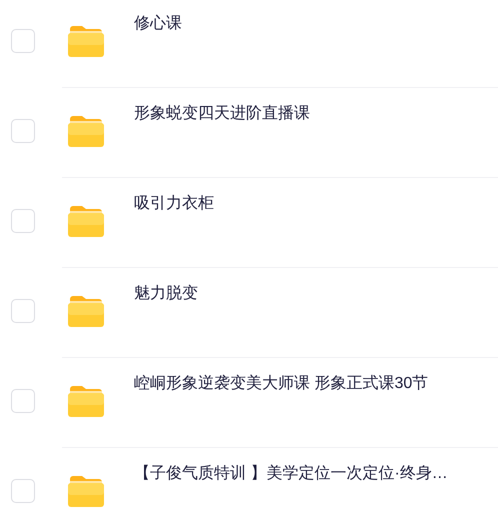 This screenshot has width=498, height=518. I want to click on folder-name: 魅力脱变, so click(166, 320).